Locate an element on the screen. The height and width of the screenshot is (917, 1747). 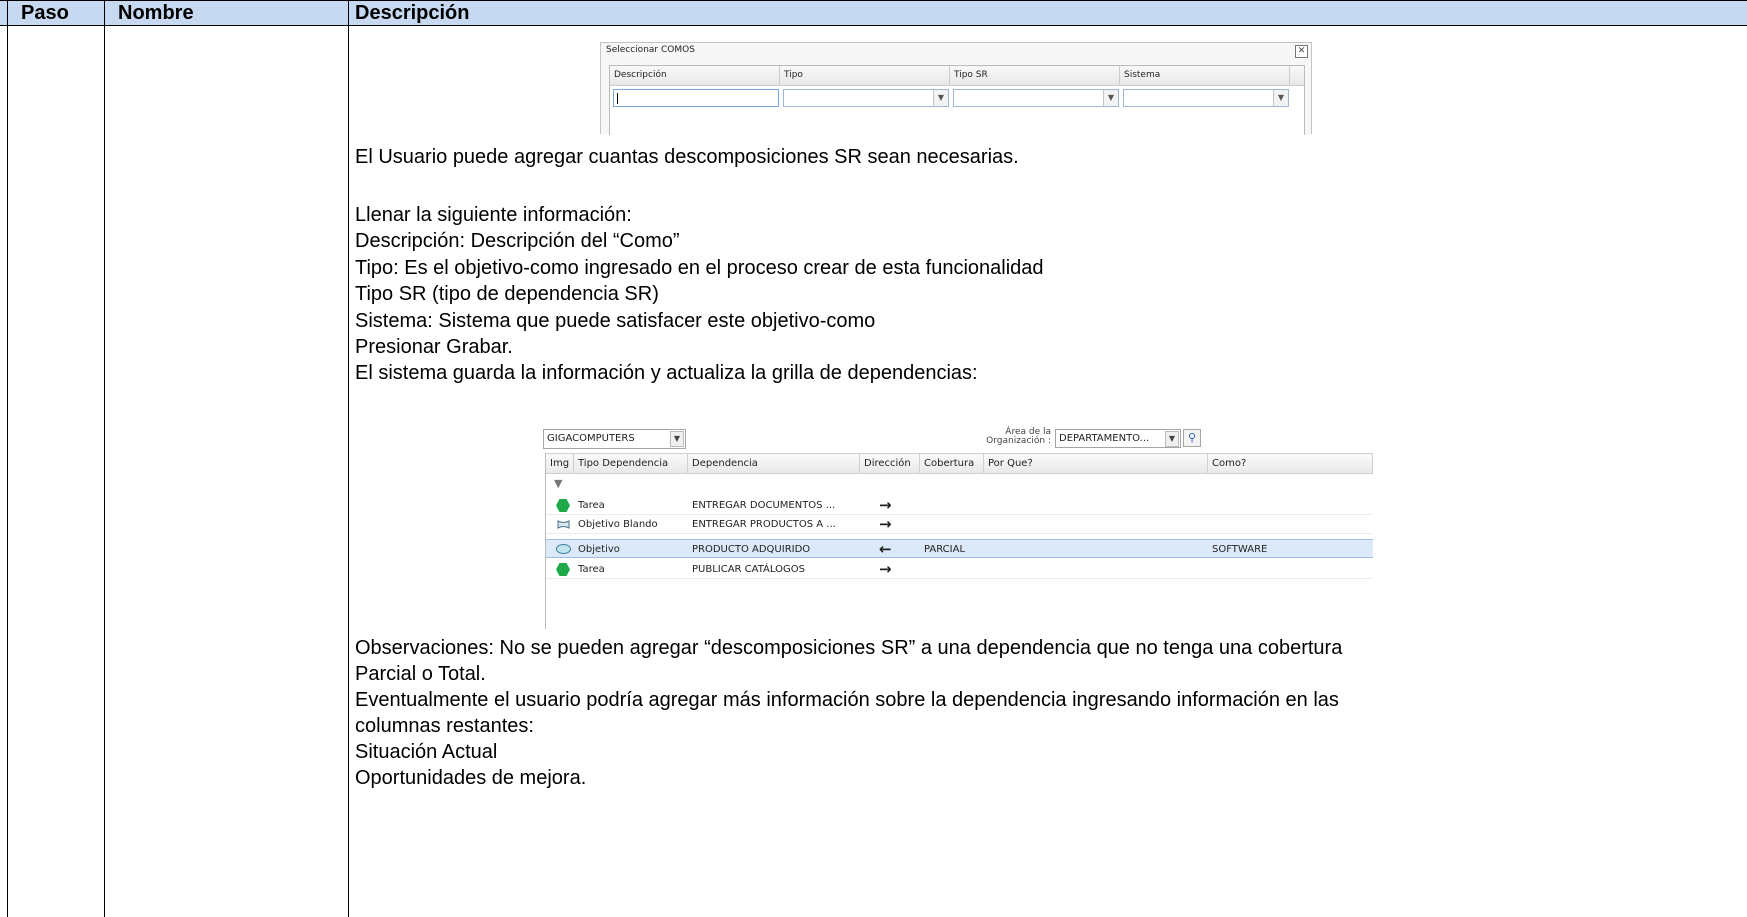
comos-form-grid: Descripción Tipo Tipo SR Sistema ▼ ▼ ▼ is located at coordinates (957, 100).